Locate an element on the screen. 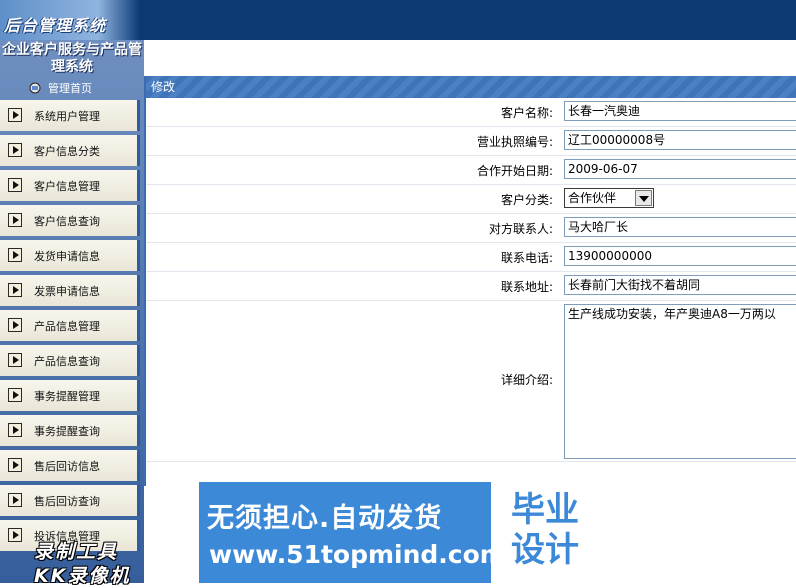 The width and height of the screenshot is (796, 588). ad-badge: 毕业 设计 is located at coordinates (543, 532).